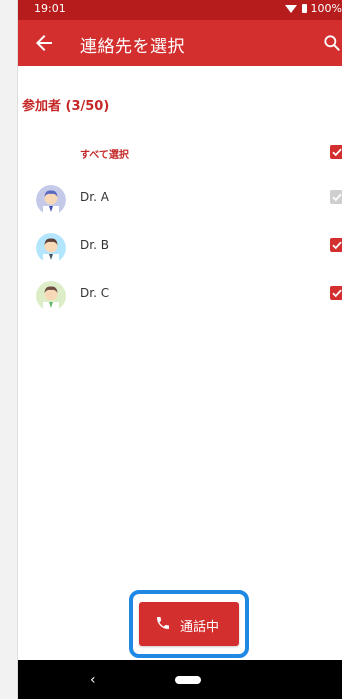 The height and width of the screenshot is (699, 342). Describe the element at coordinates (188, 680) in the screenshot. I see `nav-home-icon` at that location.